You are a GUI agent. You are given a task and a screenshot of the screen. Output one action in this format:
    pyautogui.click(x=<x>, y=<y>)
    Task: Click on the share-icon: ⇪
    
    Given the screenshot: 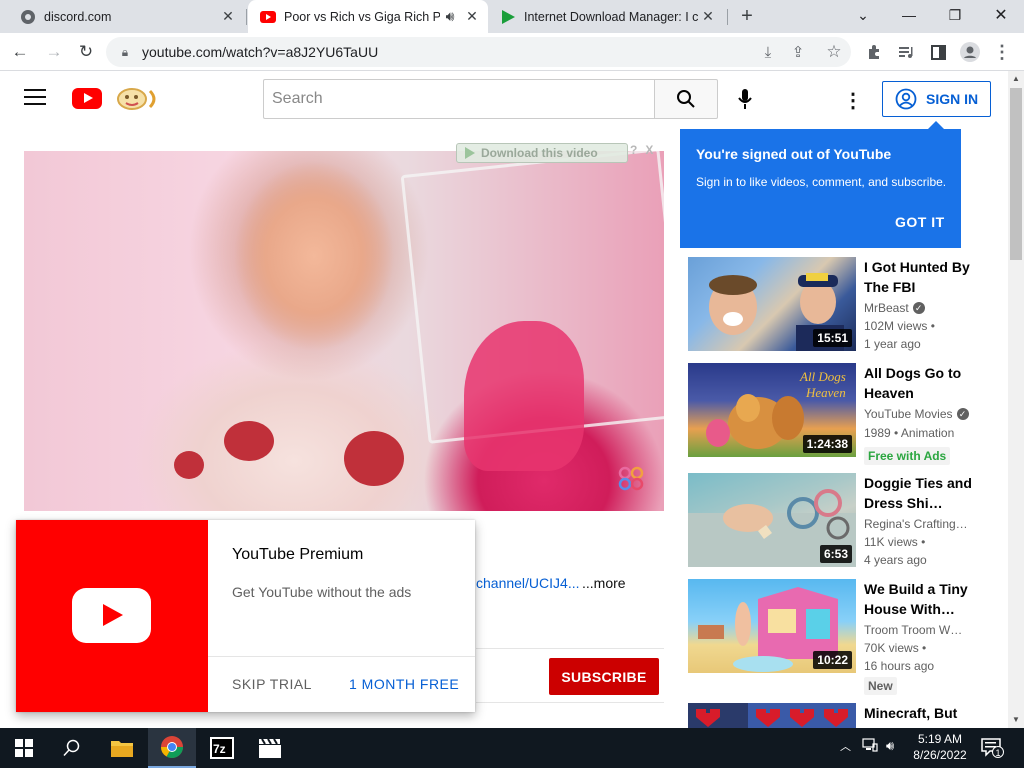 What is the action you would take?
    pyautogui.click(x=798, y=52)
    